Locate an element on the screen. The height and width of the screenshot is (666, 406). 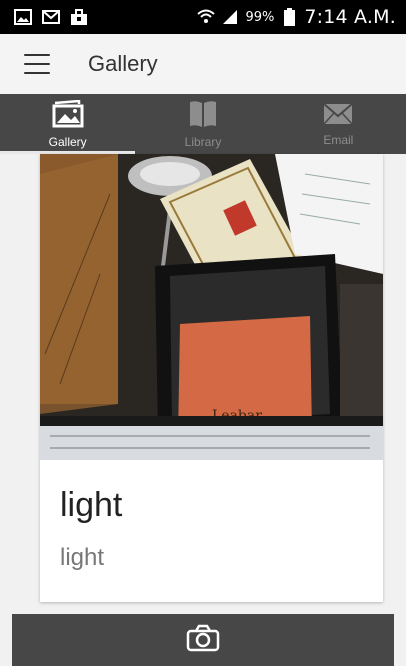
tab-bar: Gallery Library Email is located at coordinates (203, 124).